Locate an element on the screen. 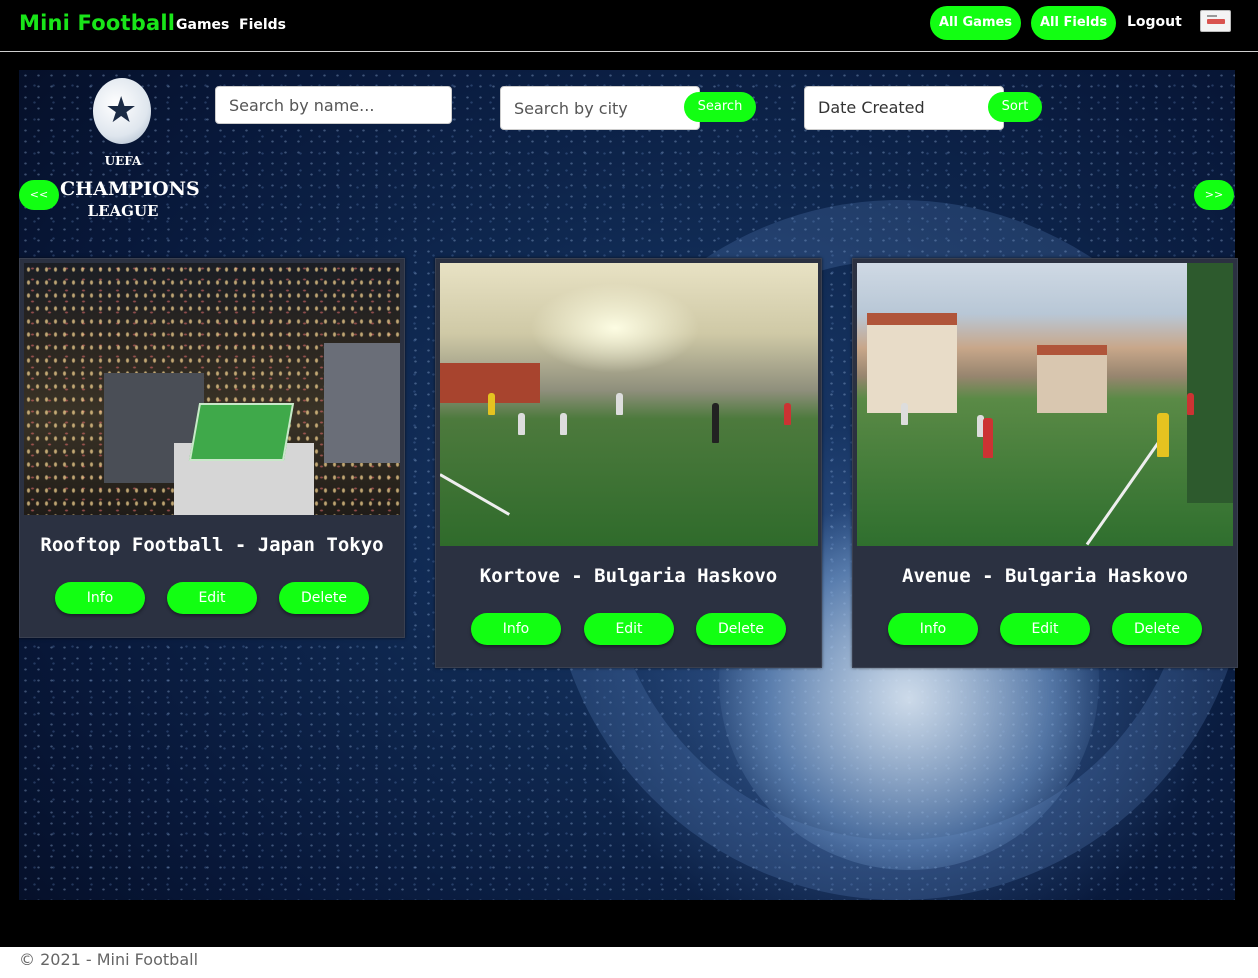 Image resolution: width=1258 pixels, height=978 pixels. previous-page-button: << is located at coordinates (39, 195).